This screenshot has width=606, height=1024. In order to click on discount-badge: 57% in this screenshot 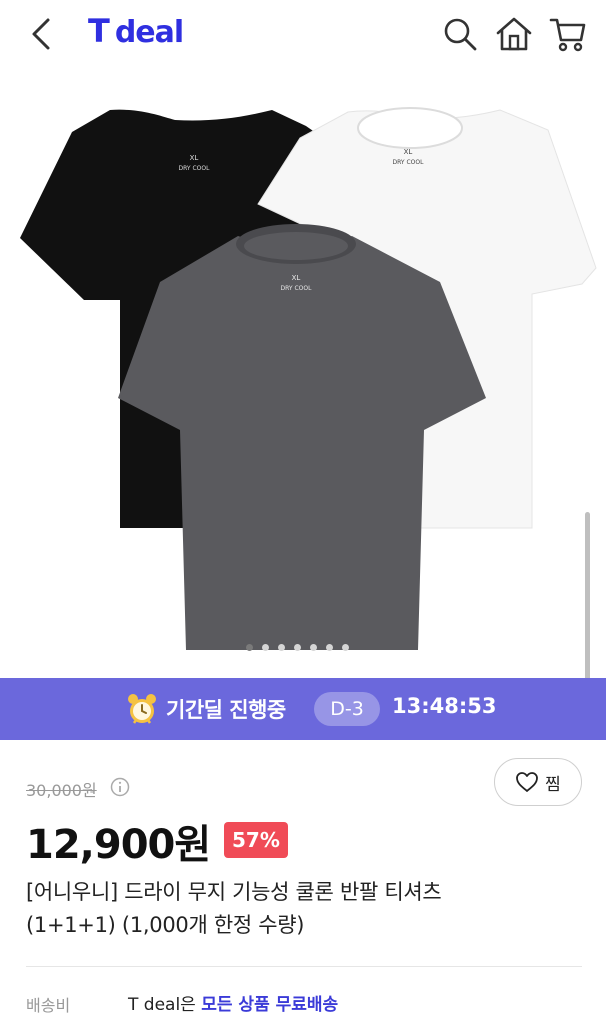, I will do `click(256, 840)`.